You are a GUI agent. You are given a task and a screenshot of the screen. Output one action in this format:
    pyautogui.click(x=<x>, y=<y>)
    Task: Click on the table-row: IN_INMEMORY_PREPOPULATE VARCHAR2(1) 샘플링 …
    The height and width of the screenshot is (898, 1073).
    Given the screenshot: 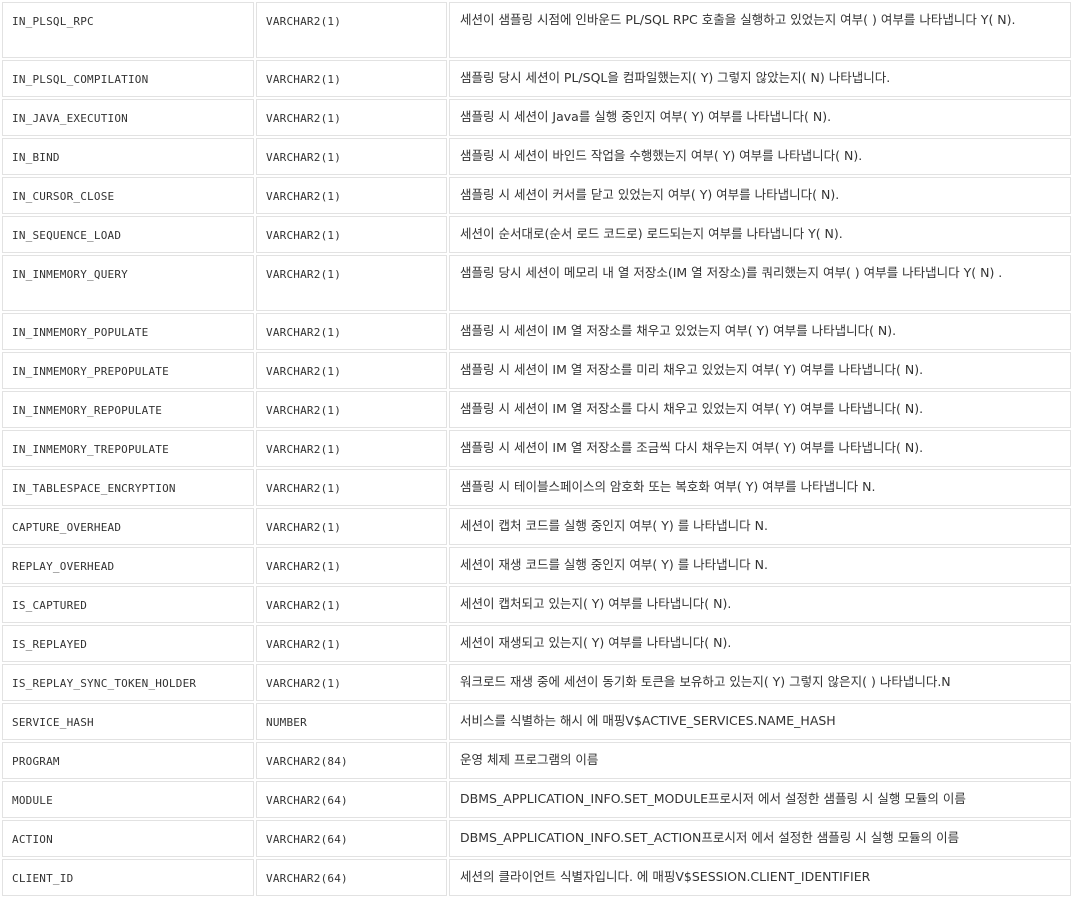 What is the action you would take?
    pyautogui.click(x=536, y=370)
    